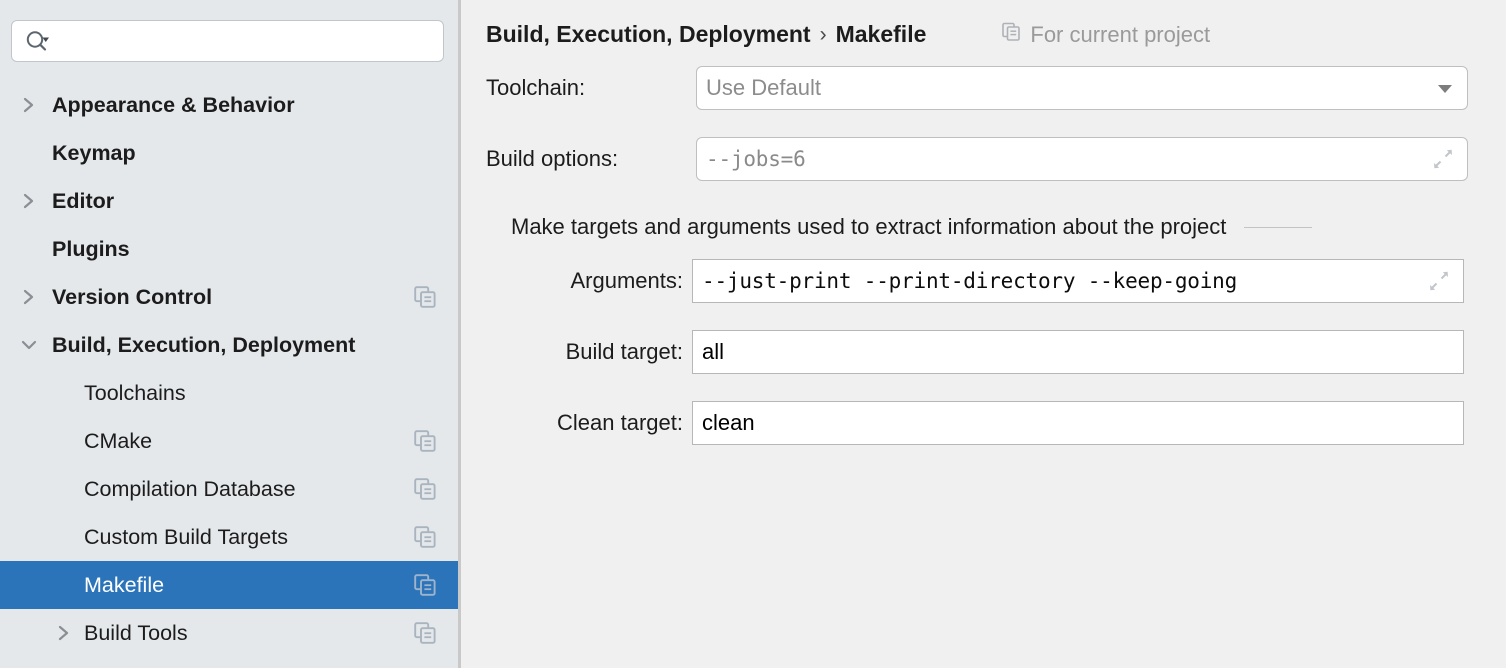 The height and width of the screenshot is (668, 1506). What do you see at coordinates (1278, 227) in the screenshot?
I see `section-divider` at bounding box center [1278, 227].